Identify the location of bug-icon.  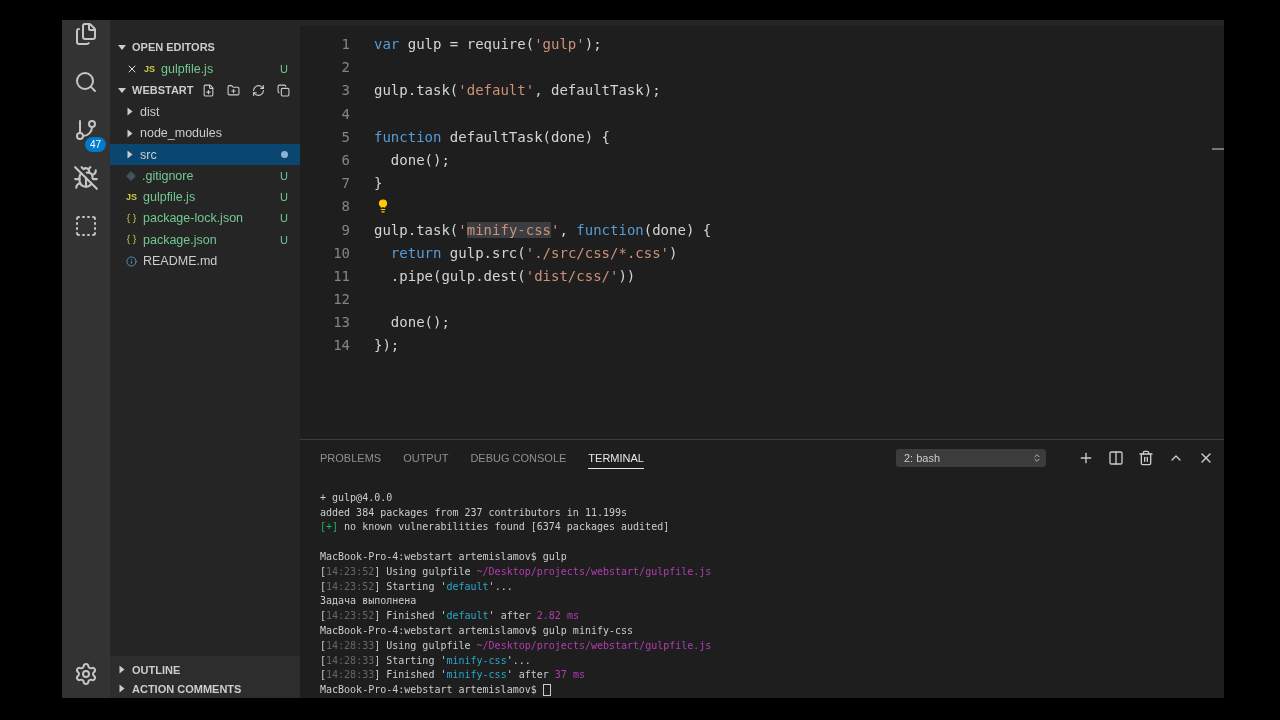
(86, 178).